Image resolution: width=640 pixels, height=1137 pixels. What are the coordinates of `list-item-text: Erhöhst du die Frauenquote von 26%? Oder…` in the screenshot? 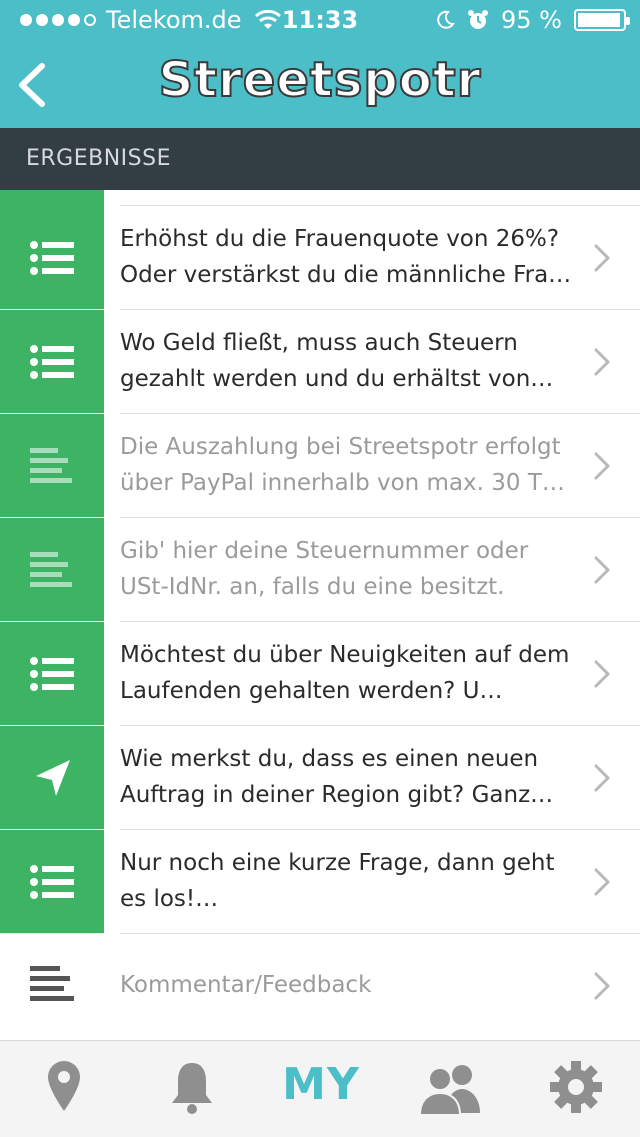 It's located at (346, 257).